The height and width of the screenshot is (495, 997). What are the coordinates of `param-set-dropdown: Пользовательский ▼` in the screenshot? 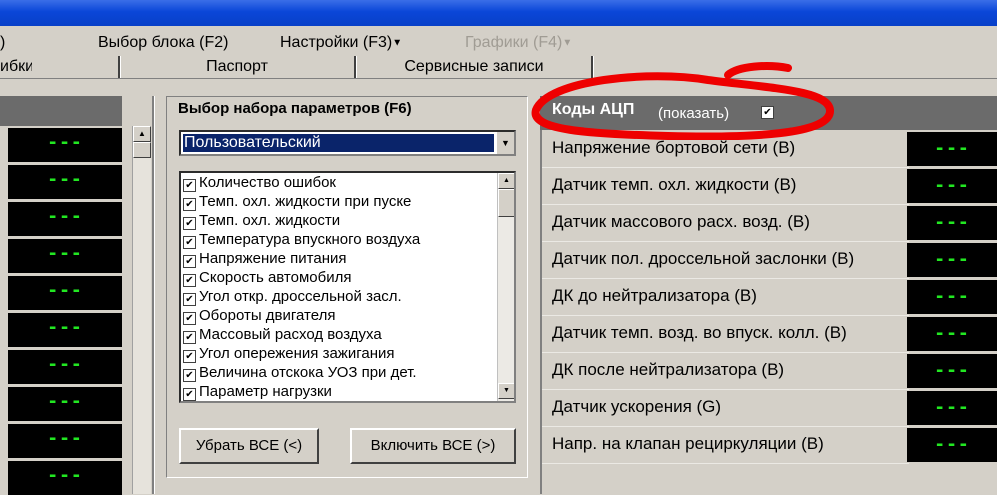 It's located at (347, 143).